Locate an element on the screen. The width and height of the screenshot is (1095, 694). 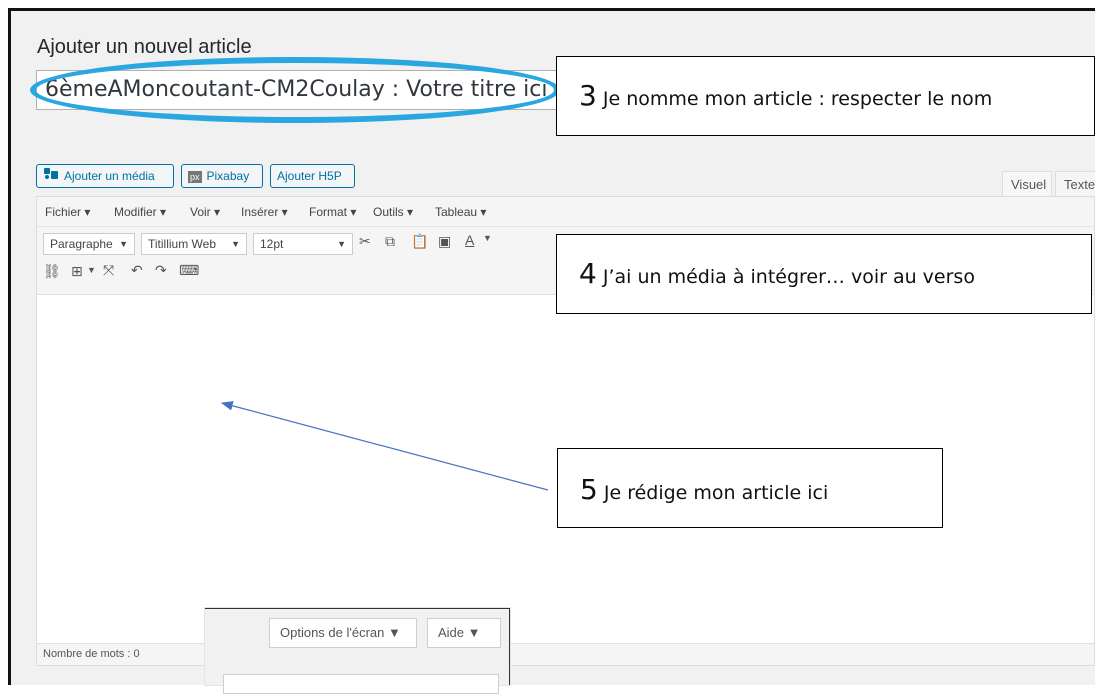
help-button: Aide ▼ is located at coordinates (464, 633).